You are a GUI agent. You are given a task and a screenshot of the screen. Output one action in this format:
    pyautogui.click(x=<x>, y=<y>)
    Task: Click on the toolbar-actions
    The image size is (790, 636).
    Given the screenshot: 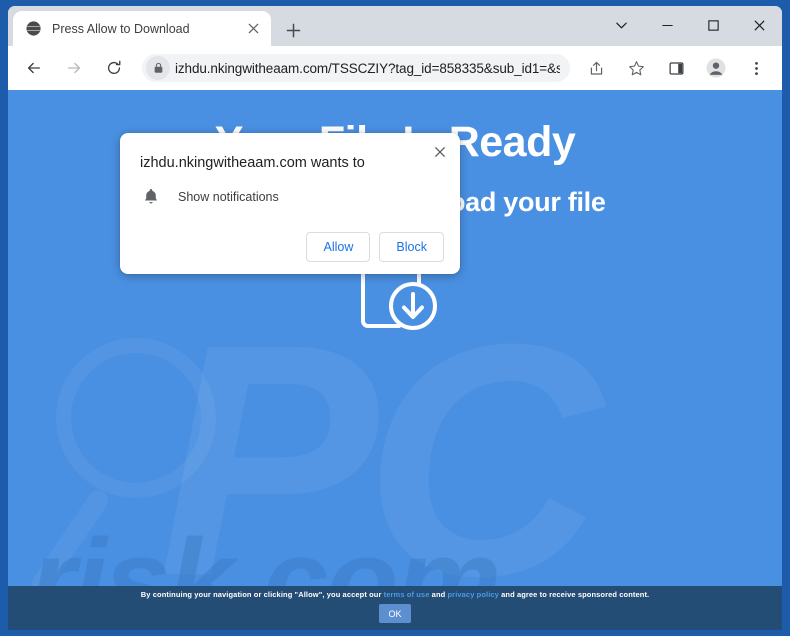 What is the action you would take?
    pyautogui.click(x=676, y=68)
    